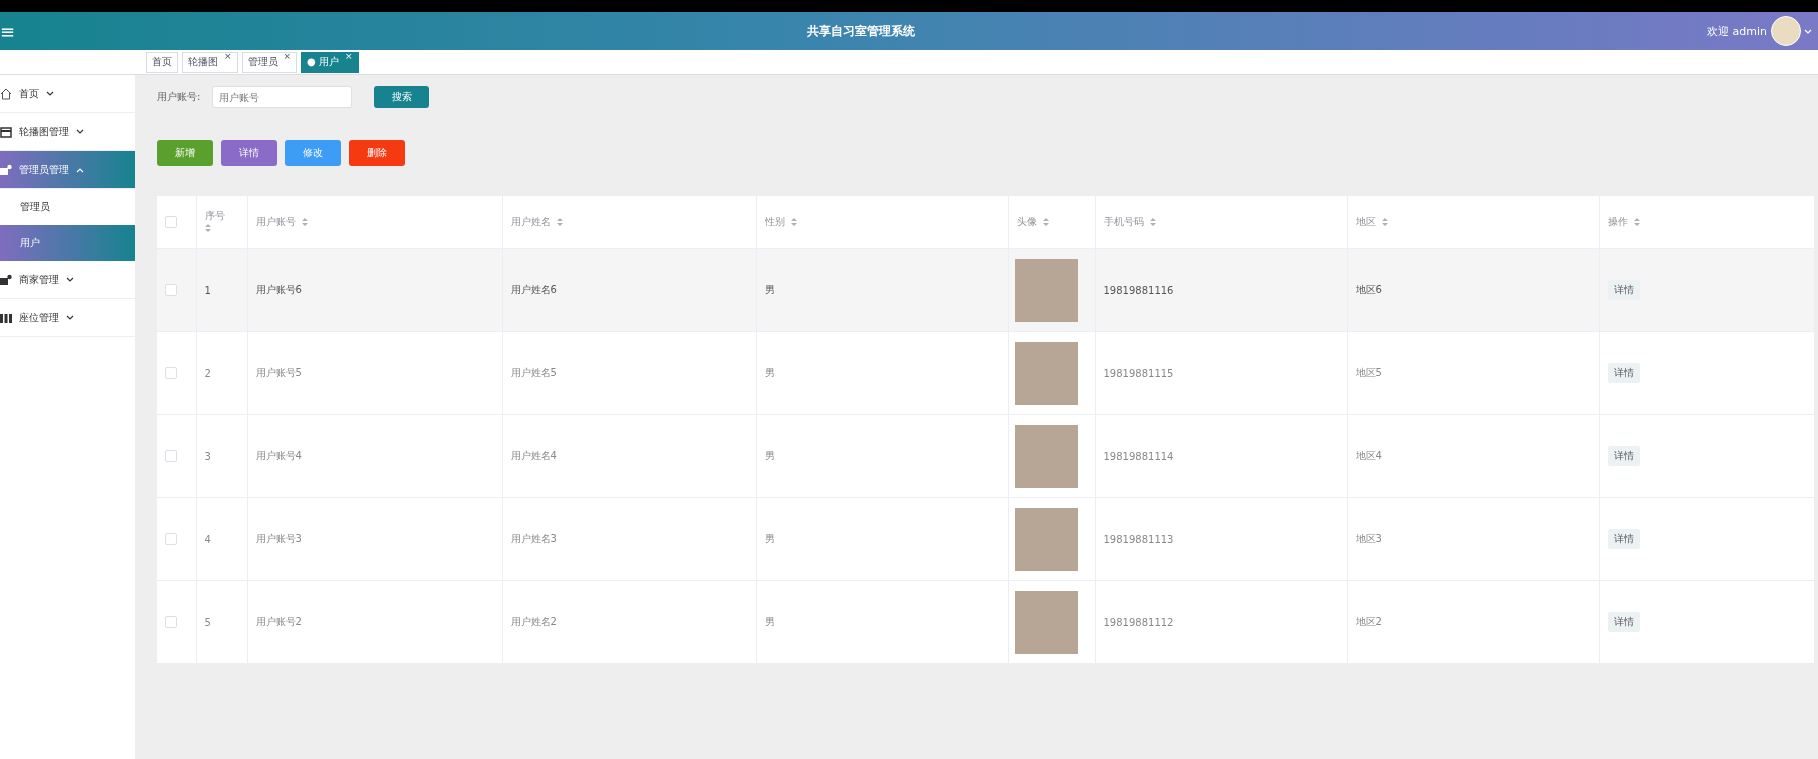 The height and width of the screenshot is (759, 1818). I want to click on table-cell: 用户账号4, so click(278, 455).